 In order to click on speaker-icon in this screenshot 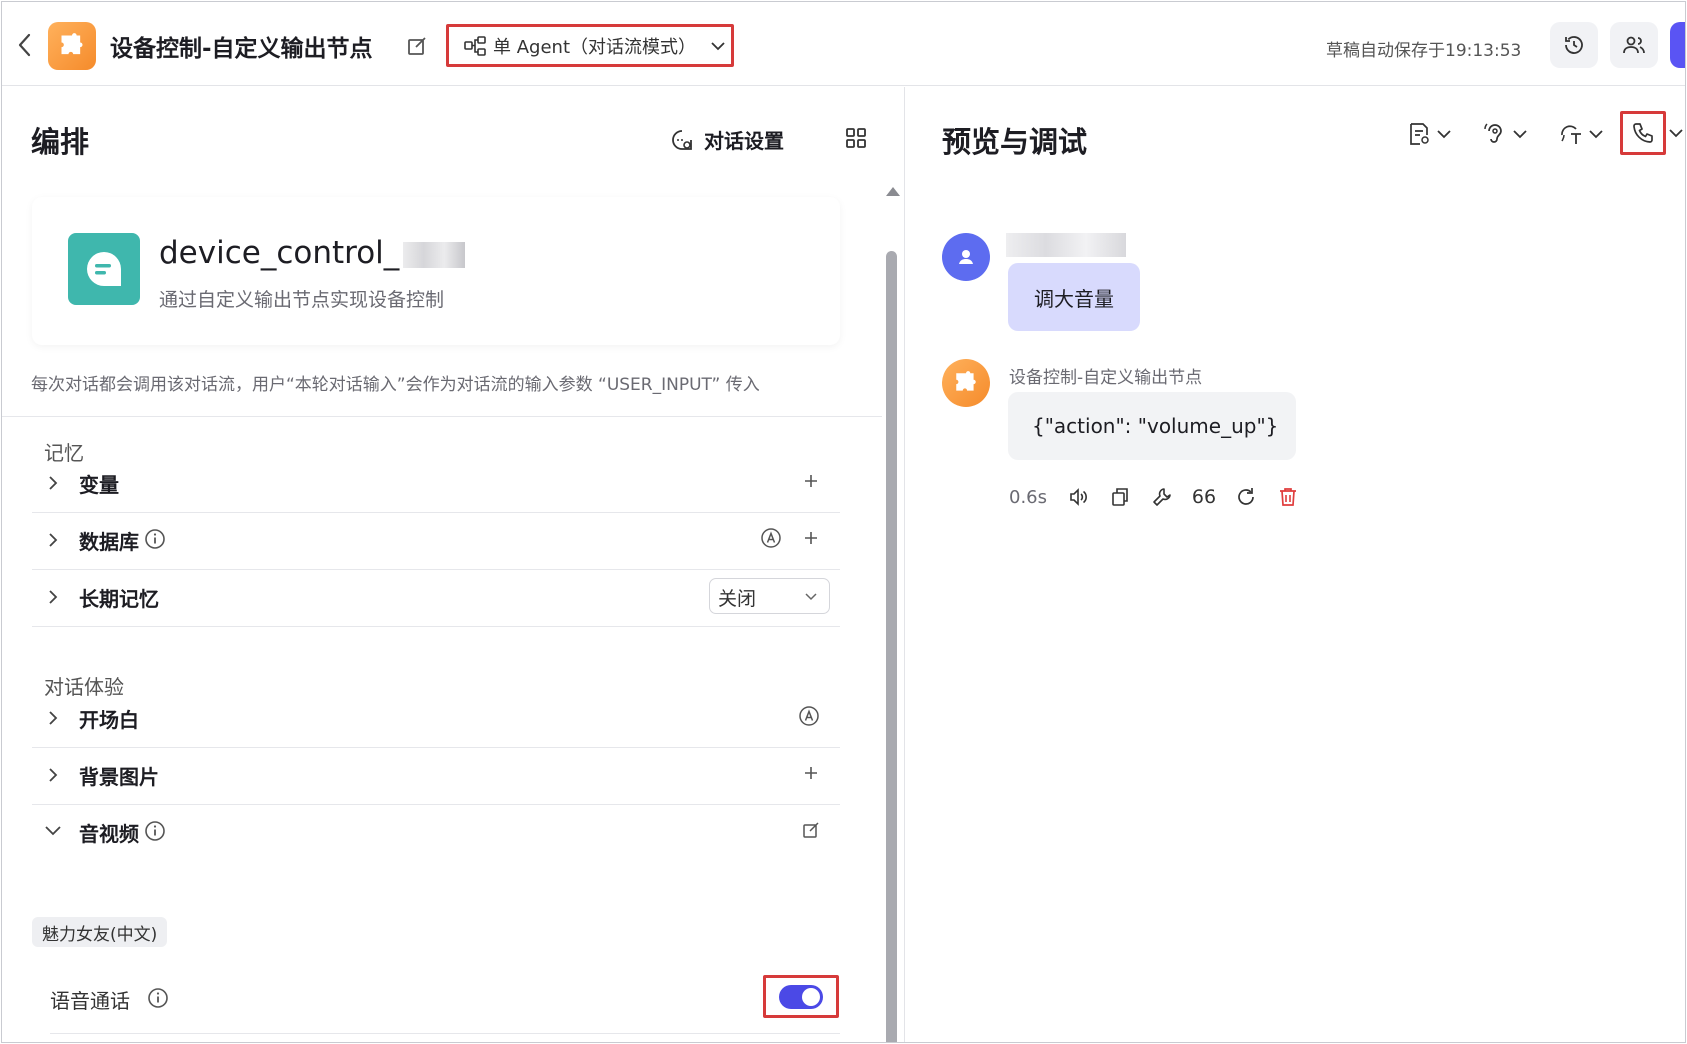, I will do `click(1078, 497)`.